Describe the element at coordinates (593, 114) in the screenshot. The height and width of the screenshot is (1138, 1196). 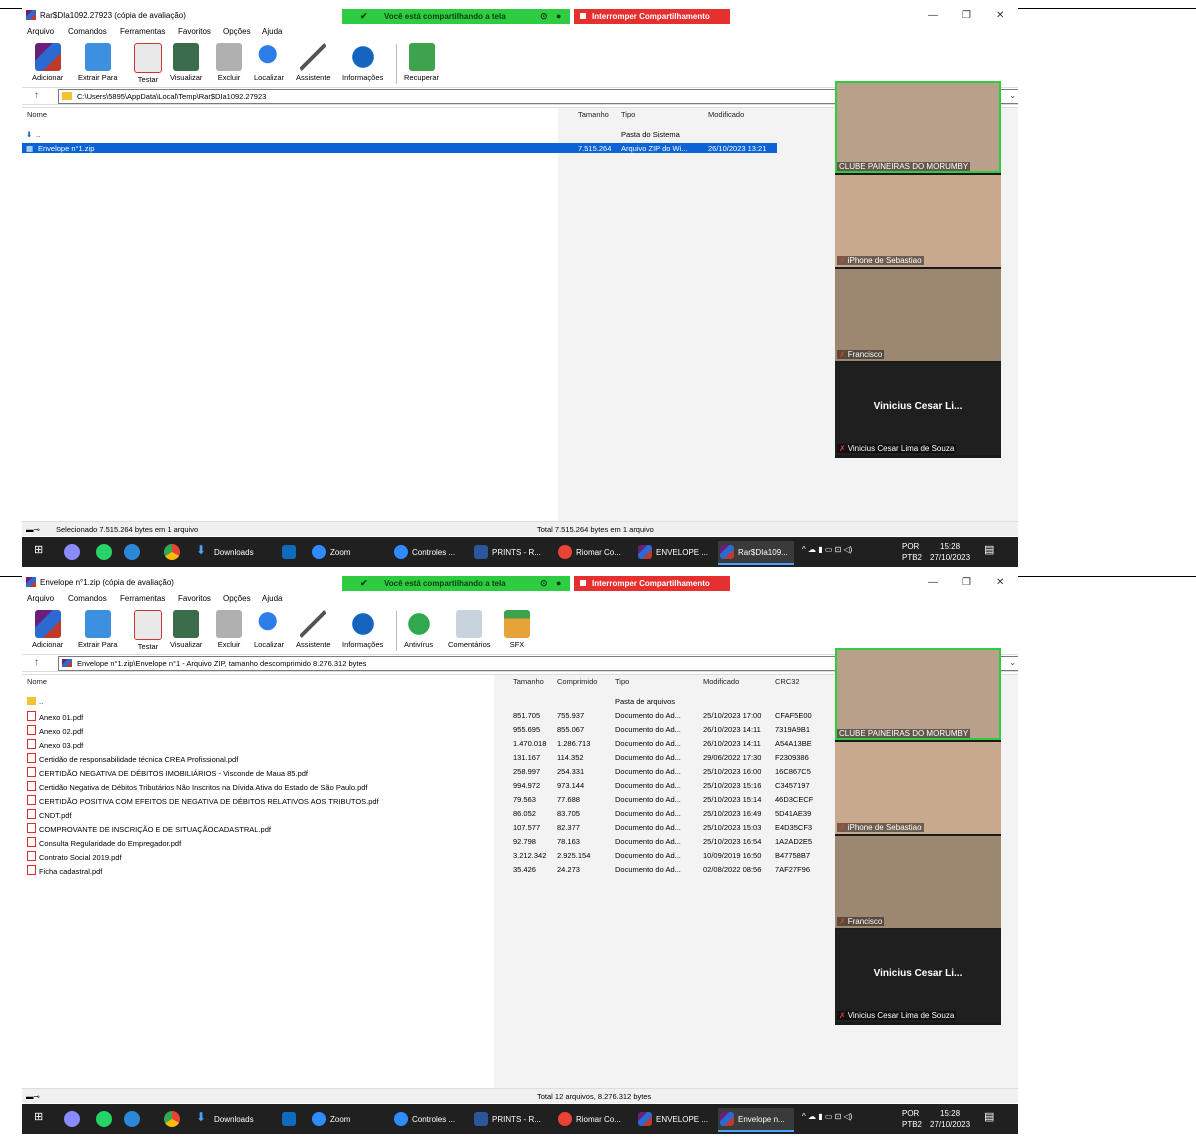
I see `col-size: Tamanho` at that location.